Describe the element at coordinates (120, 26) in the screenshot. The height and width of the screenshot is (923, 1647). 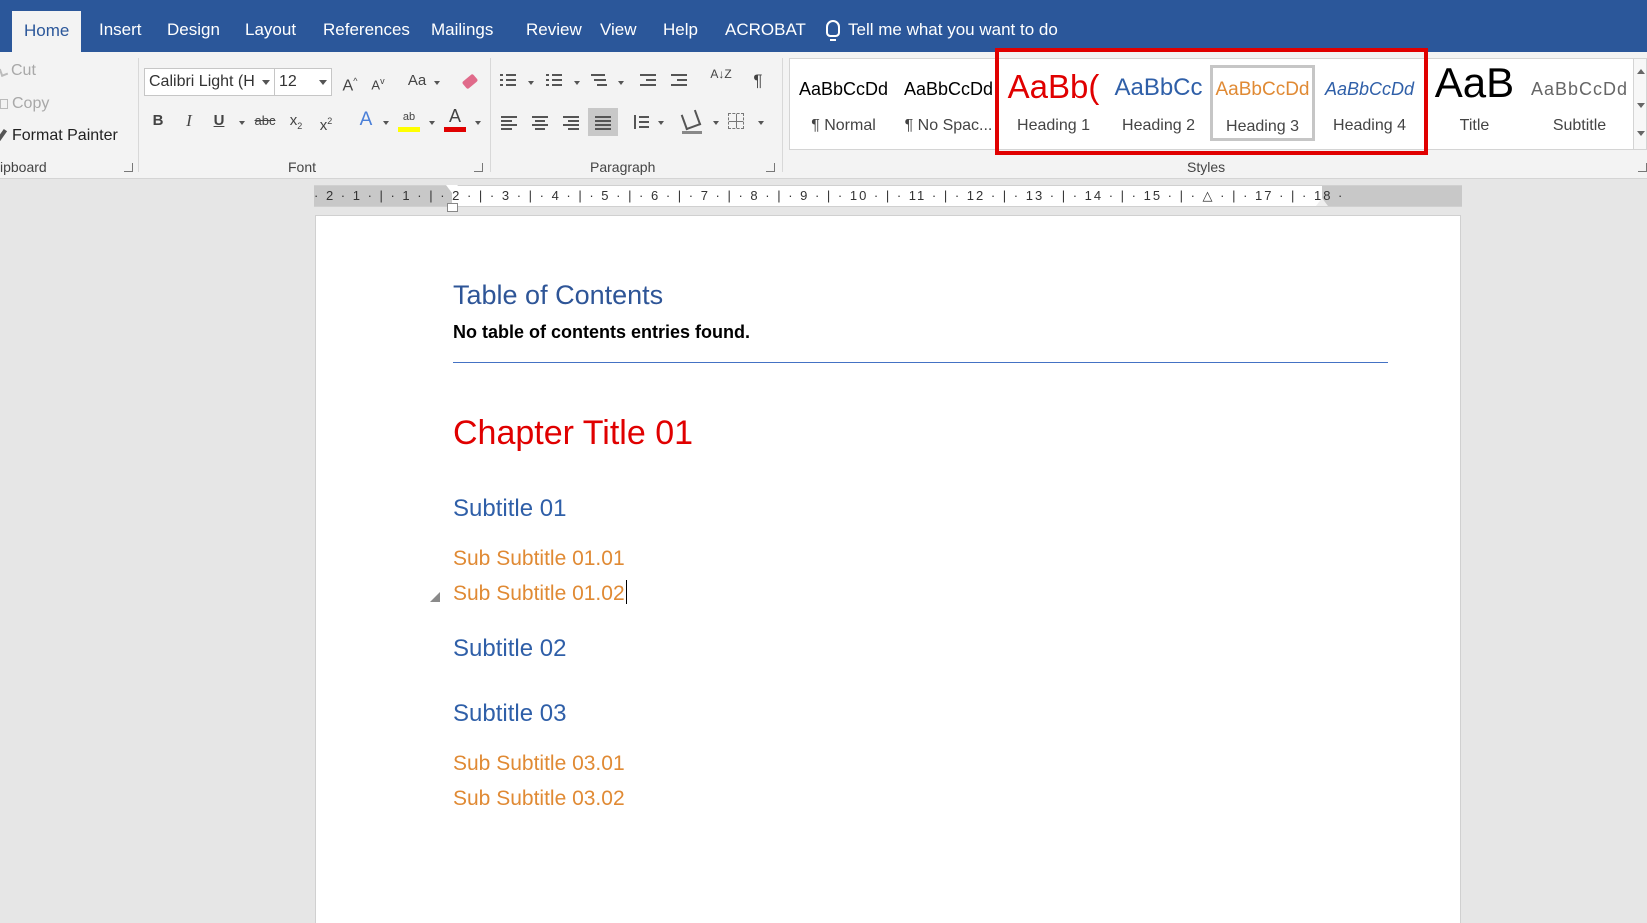
I see `tab-insert: Insert` at that location.